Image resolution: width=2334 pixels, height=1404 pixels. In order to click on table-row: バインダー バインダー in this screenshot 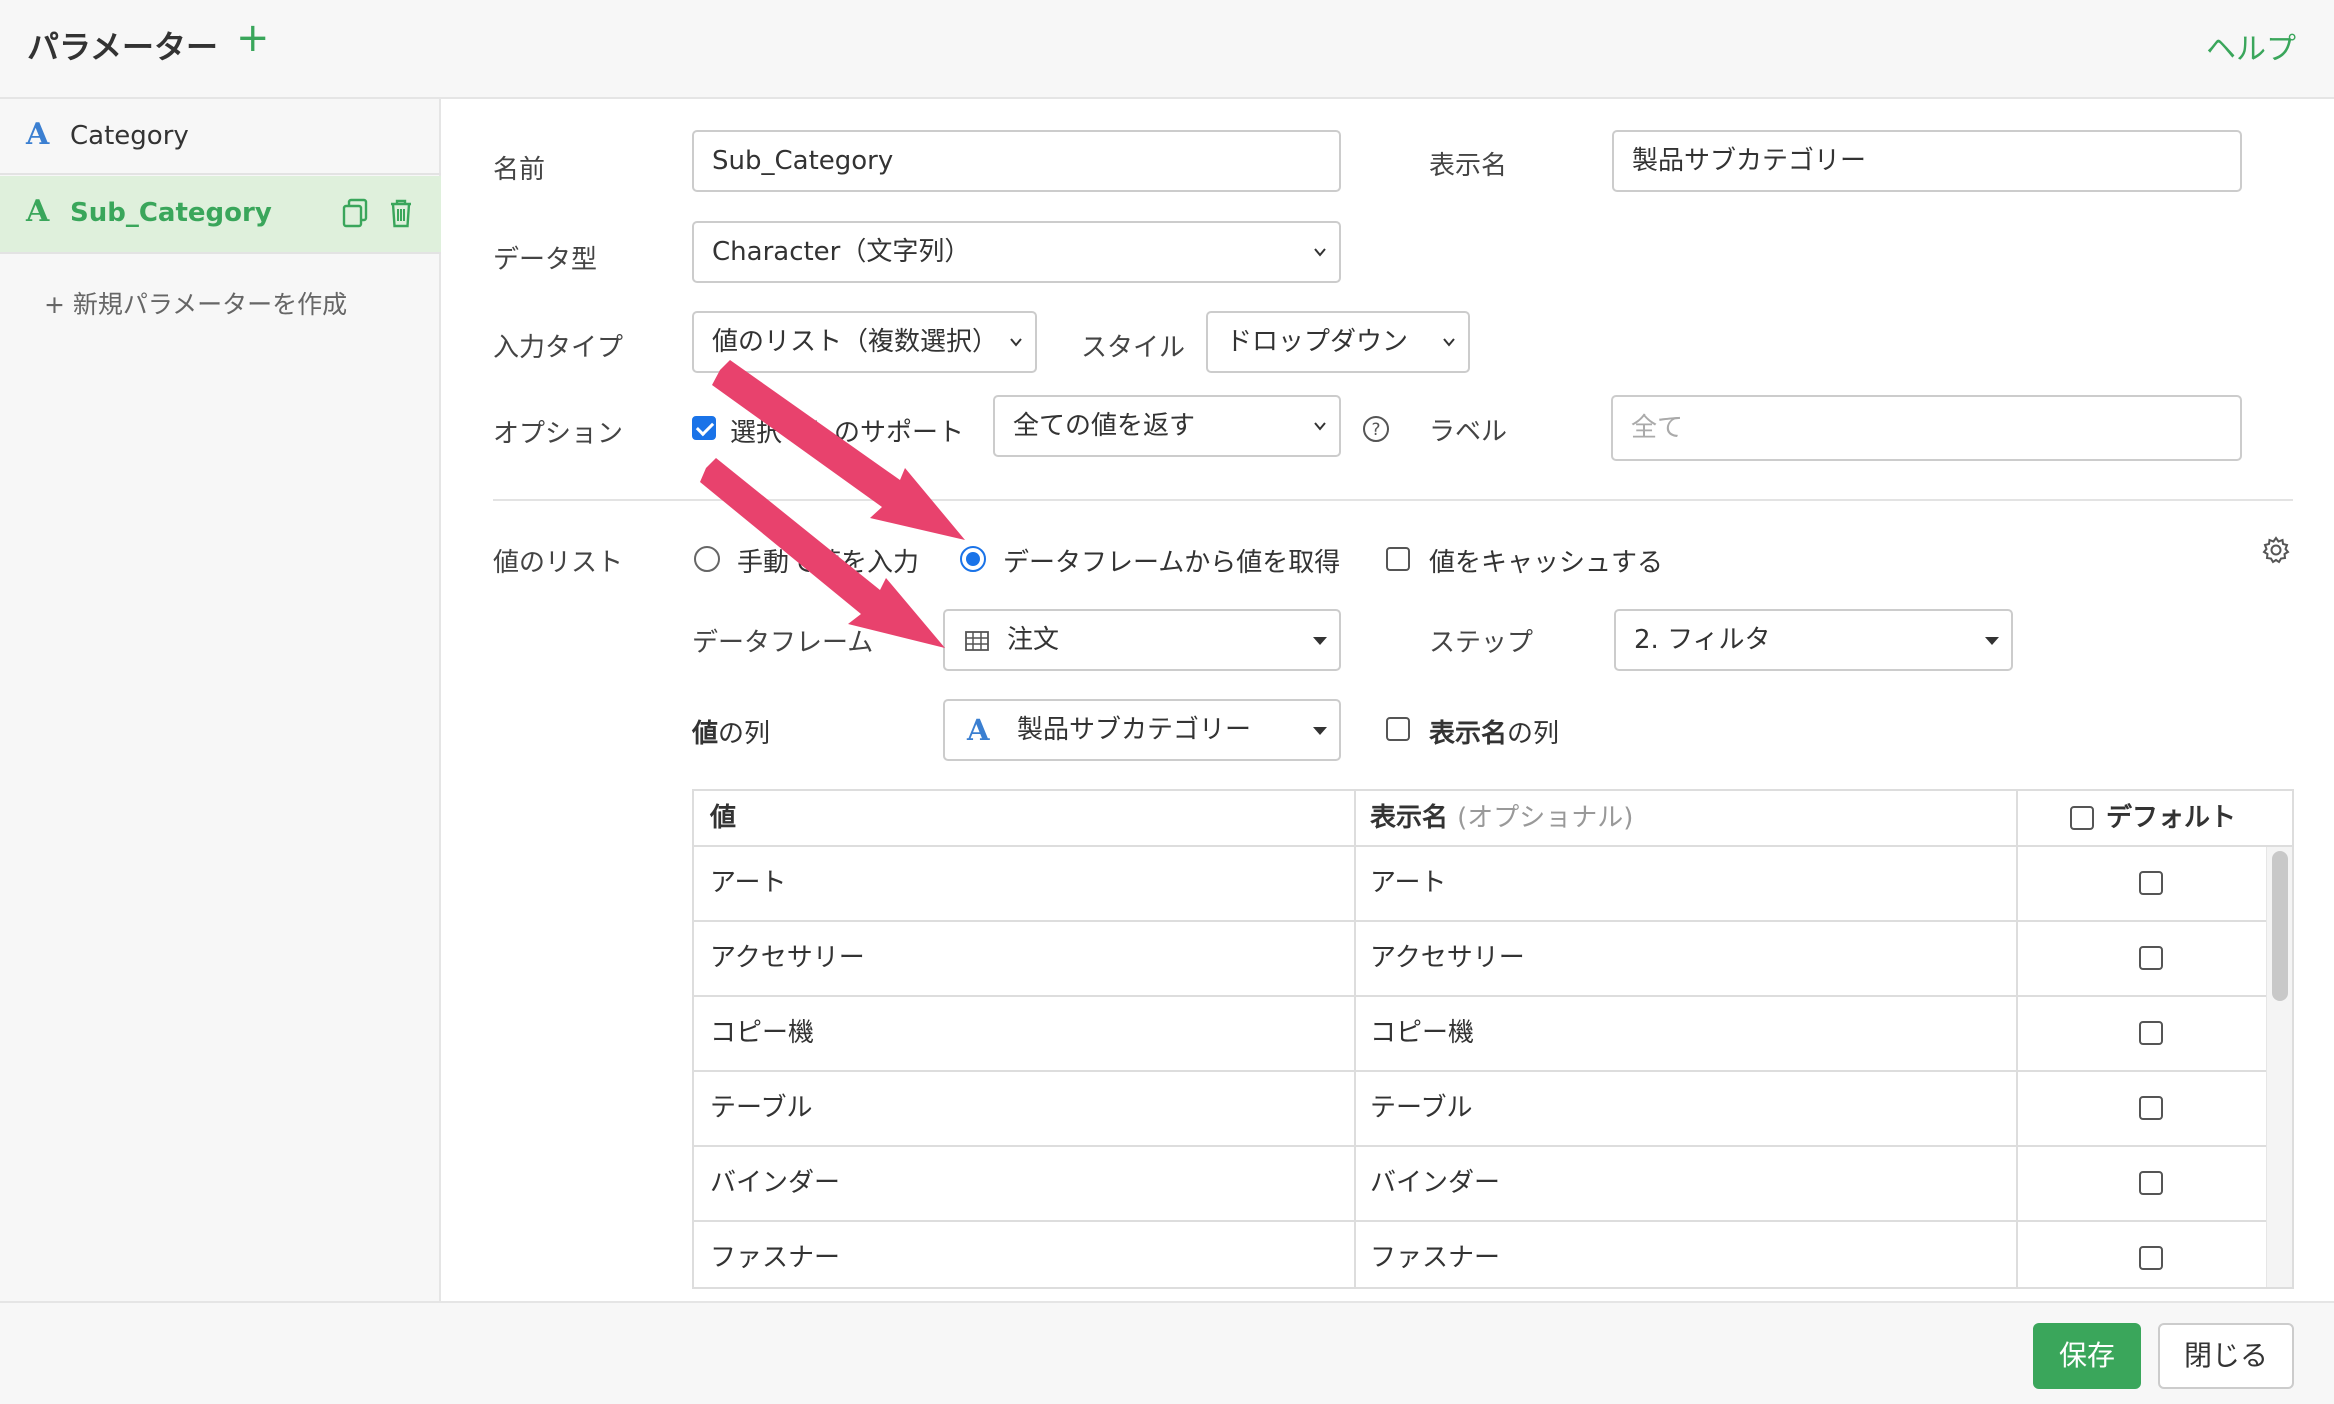, I will do `click(1480, 1184)`.